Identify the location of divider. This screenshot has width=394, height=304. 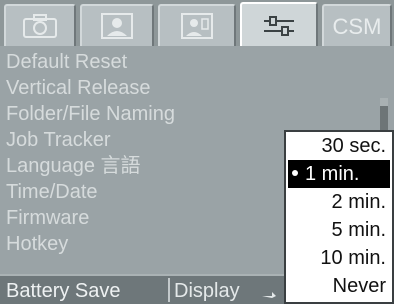
(169, 290).